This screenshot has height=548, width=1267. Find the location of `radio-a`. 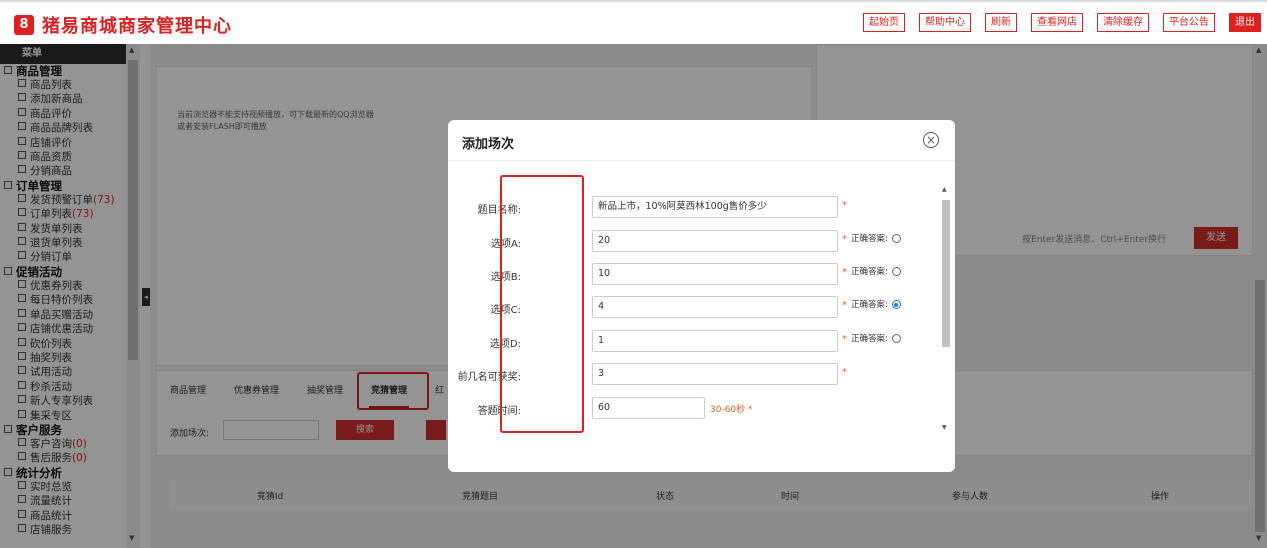

radio-a is located at coordinates (896, 238).